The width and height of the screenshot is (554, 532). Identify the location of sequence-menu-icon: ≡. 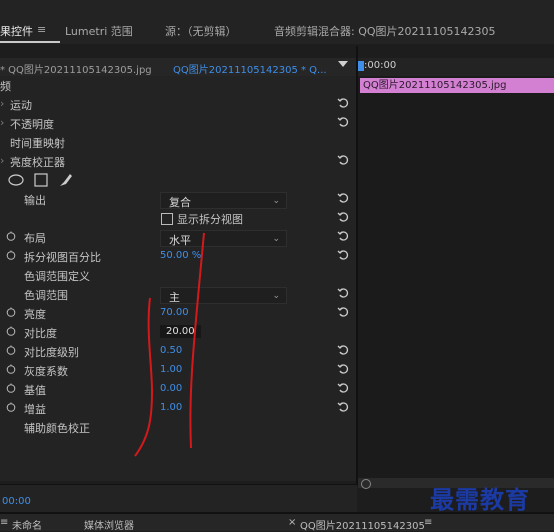
(428, 522).